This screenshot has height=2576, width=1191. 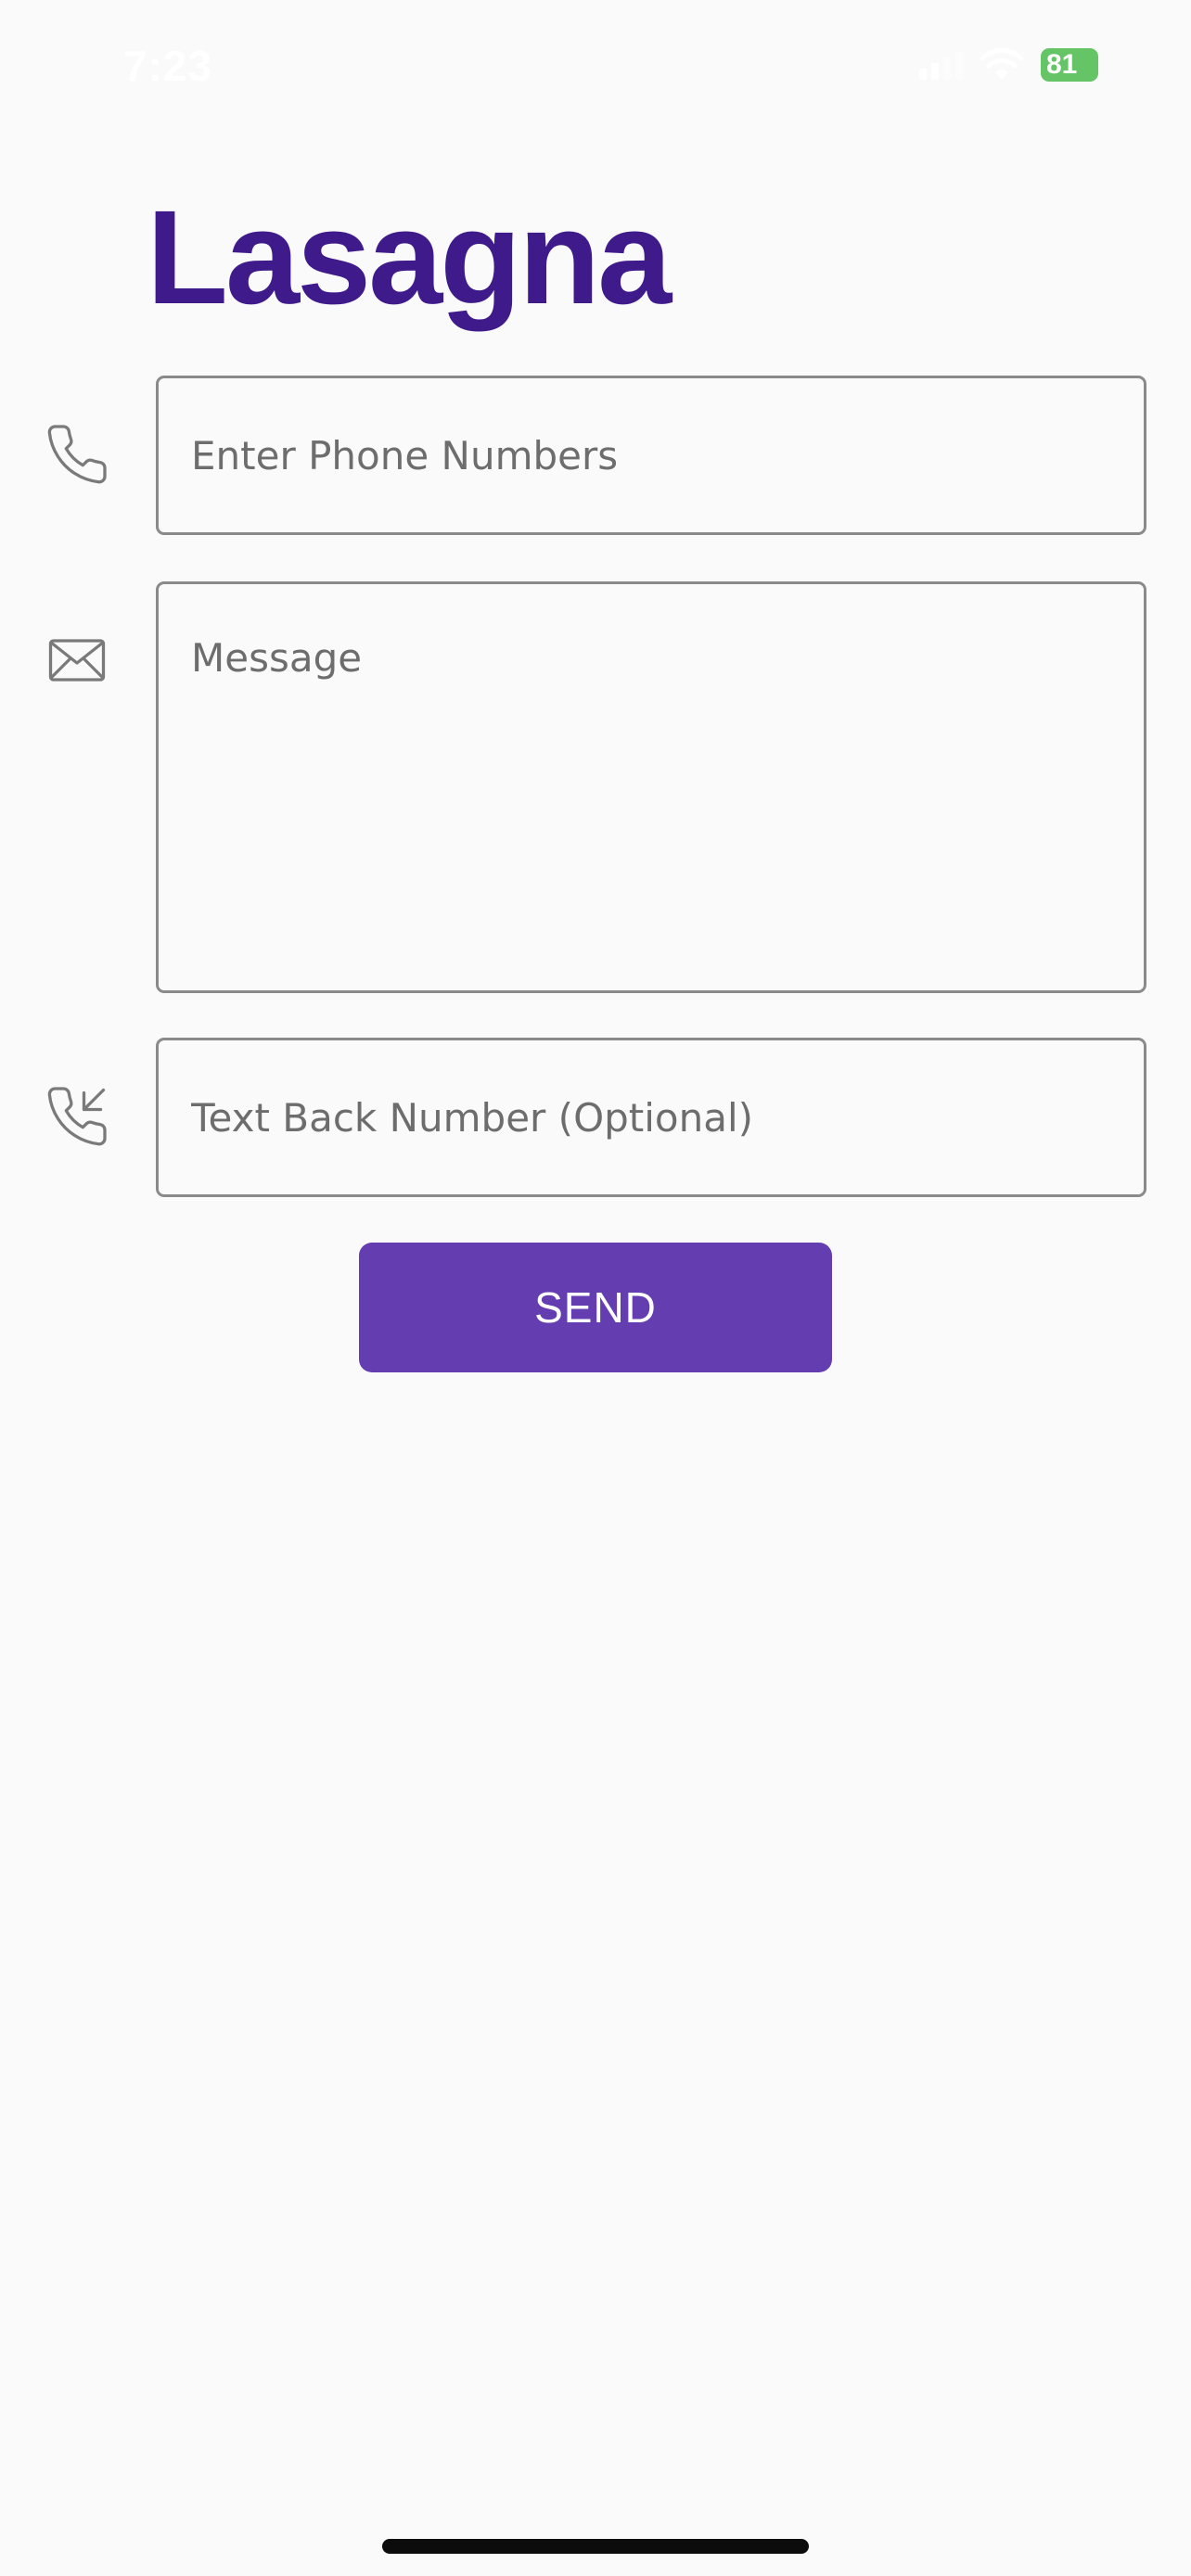 I want to click on phone-numbers-input, so click(x=651, y=455).